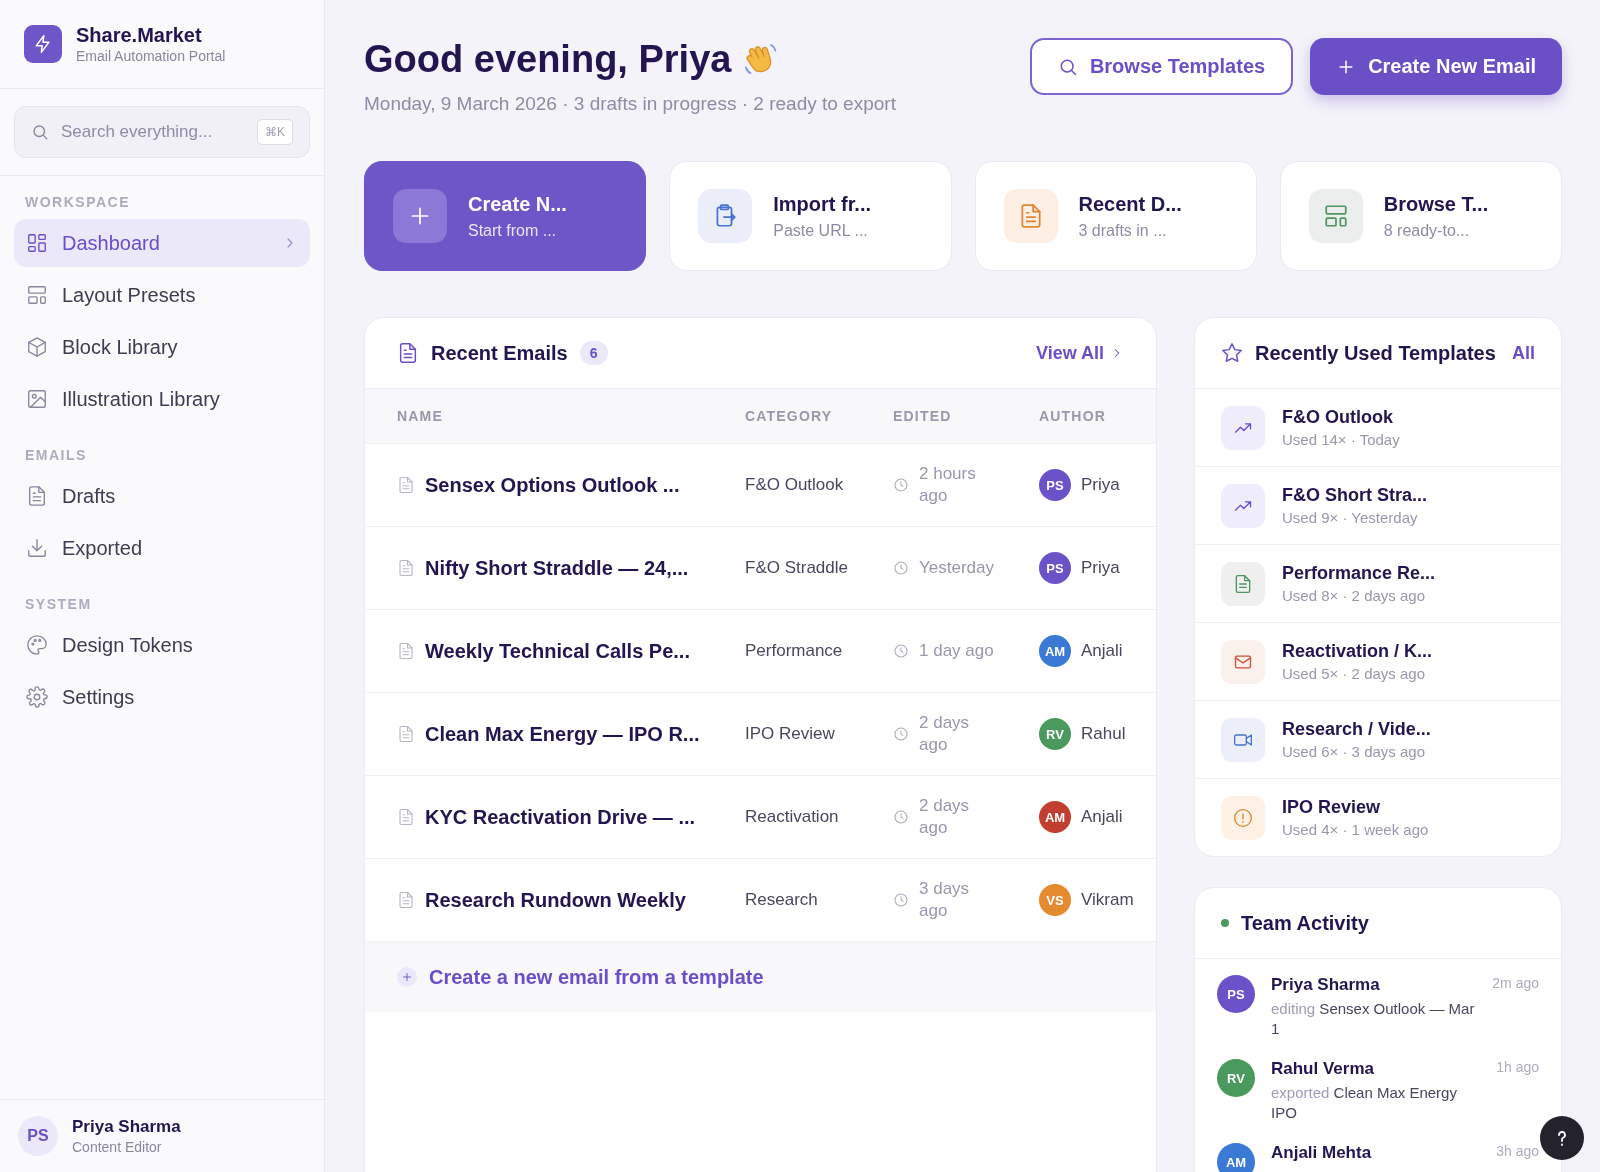 The width and height of the screenshot is (1600, 1172). I want to click on card-title: Recent Emails, so click(499, 353).